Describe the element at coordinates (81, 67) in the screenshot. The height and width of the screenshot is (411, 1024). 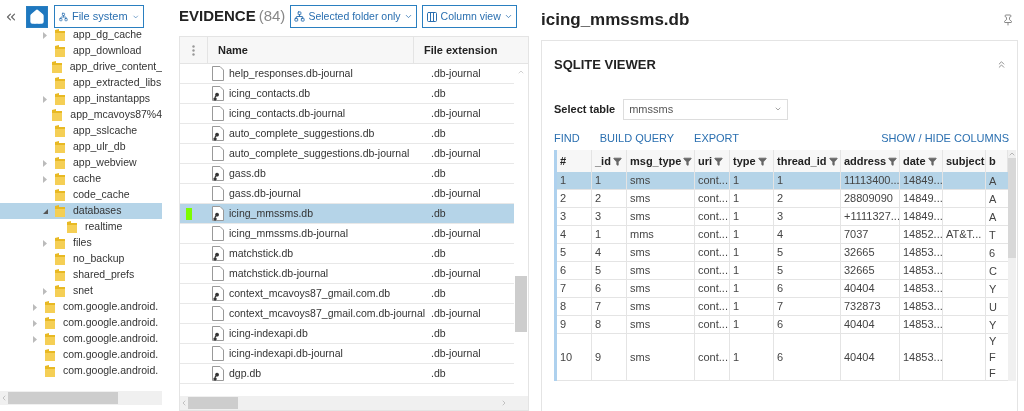
I see `tree-item: app_drive_content_` at that location.